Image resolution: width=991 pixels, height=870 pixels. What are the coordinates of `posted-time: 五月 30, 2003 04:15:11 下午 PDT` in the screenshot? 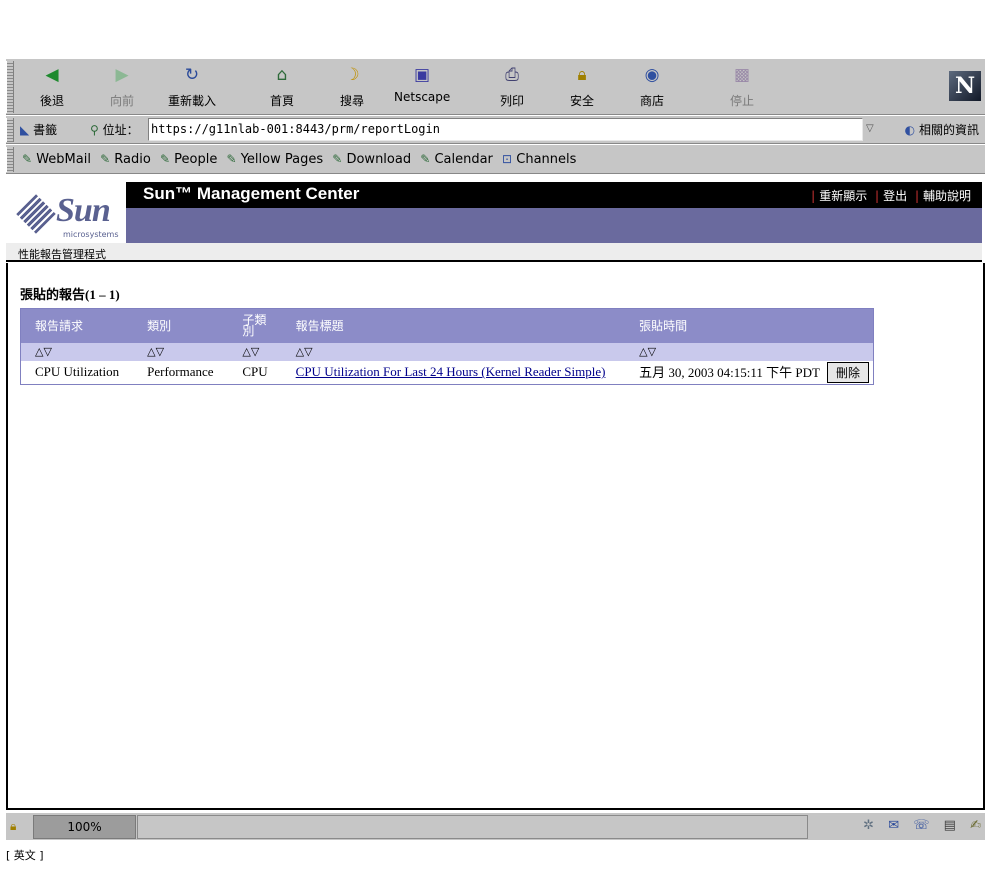 It's located at (729, 372).